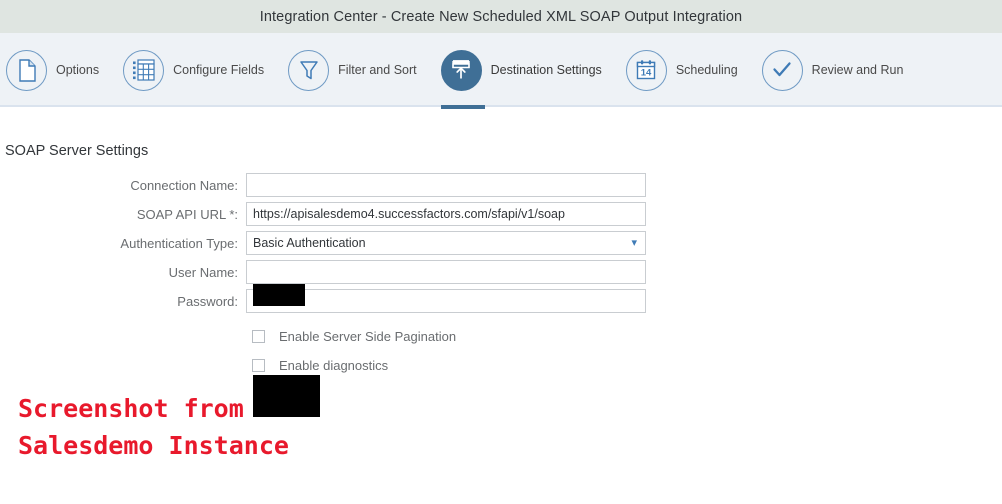  I want to click on wizard-step-destination-settings: Destination Settings, so click(533, 71).